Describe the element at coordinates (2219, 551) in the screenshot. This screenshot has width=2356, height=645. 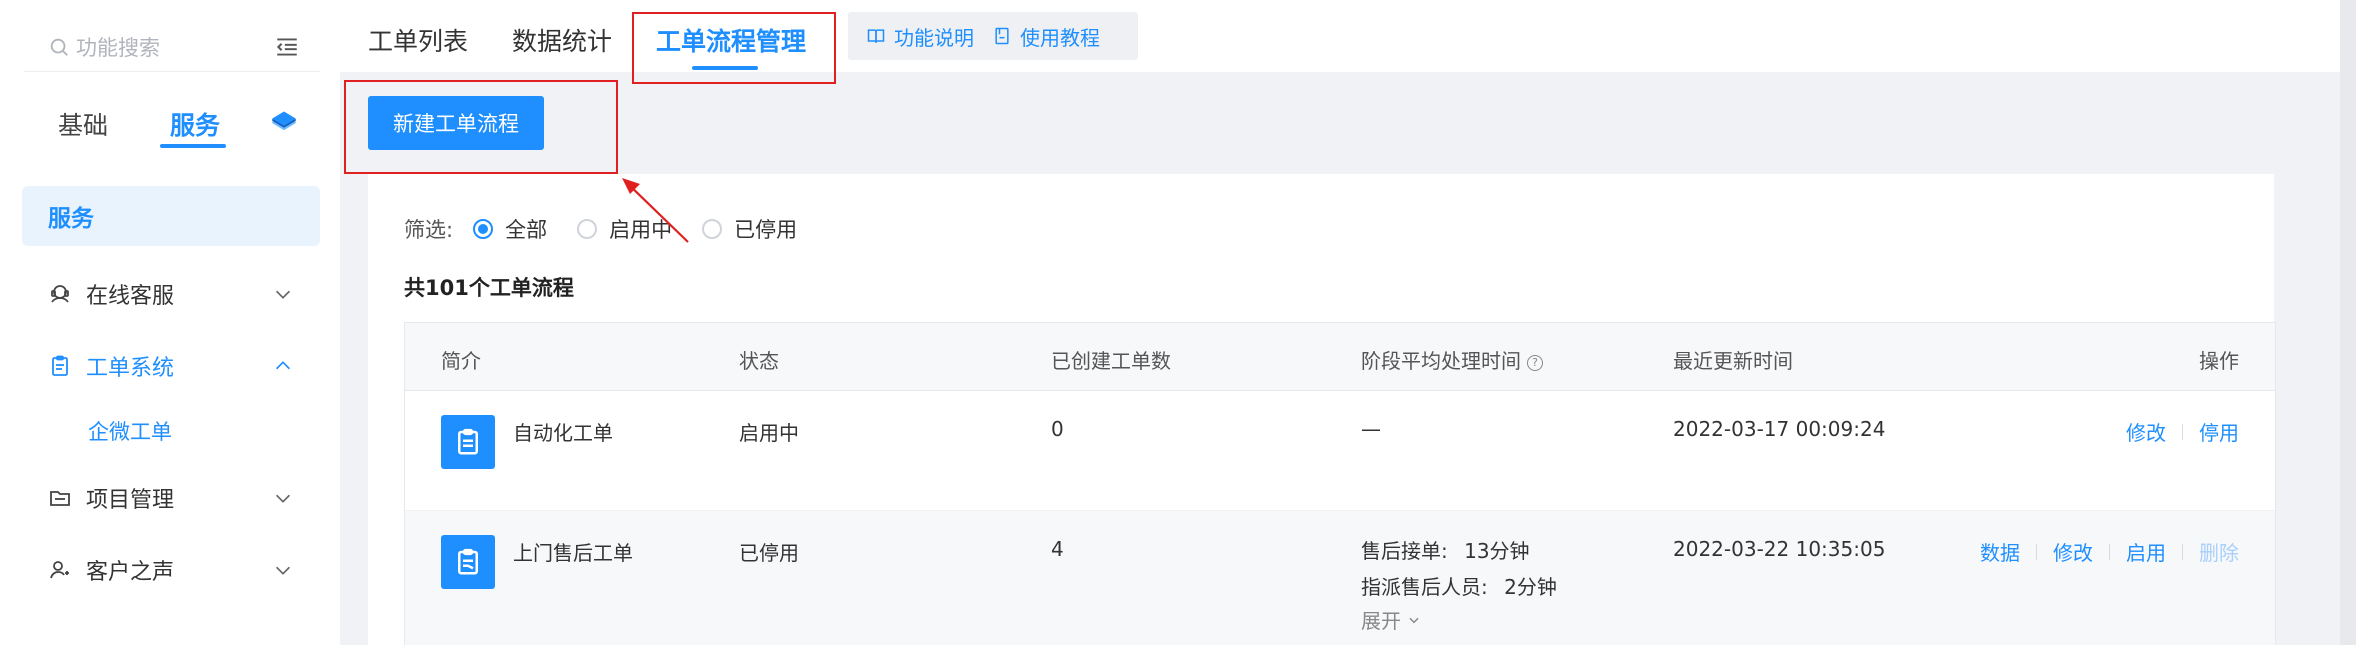
I see `delete-link: 删除` at that location.